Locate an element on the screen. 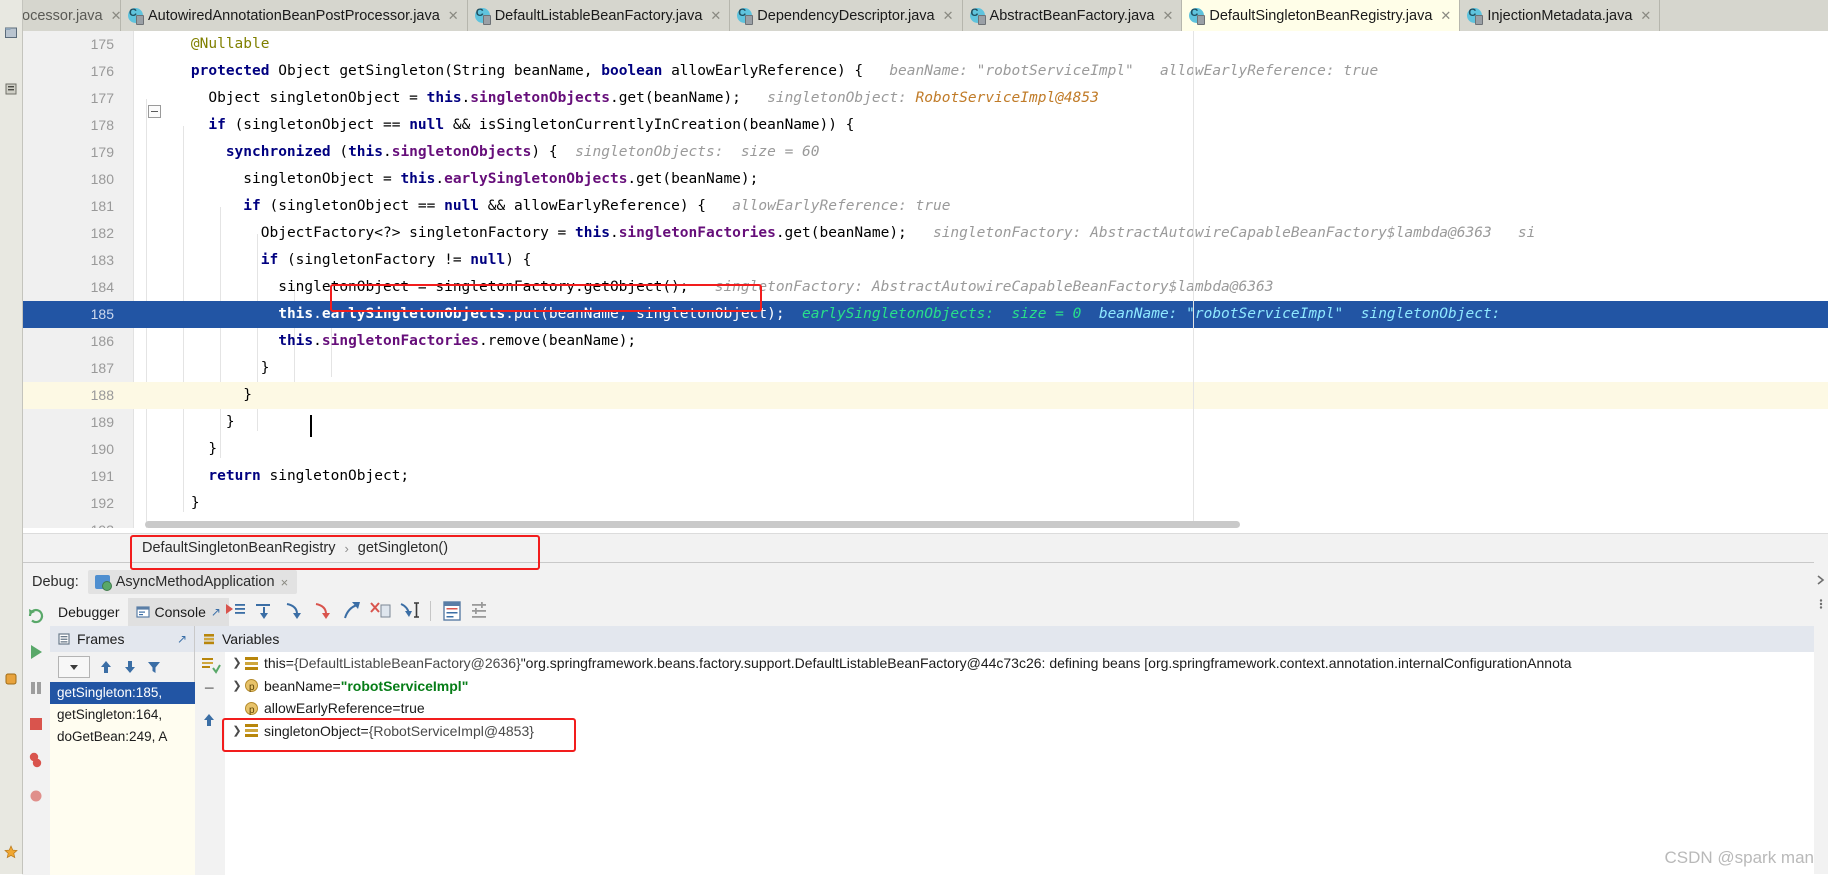  code-line-191: 191 return singletonObject; is located at coordinates (925, 476).